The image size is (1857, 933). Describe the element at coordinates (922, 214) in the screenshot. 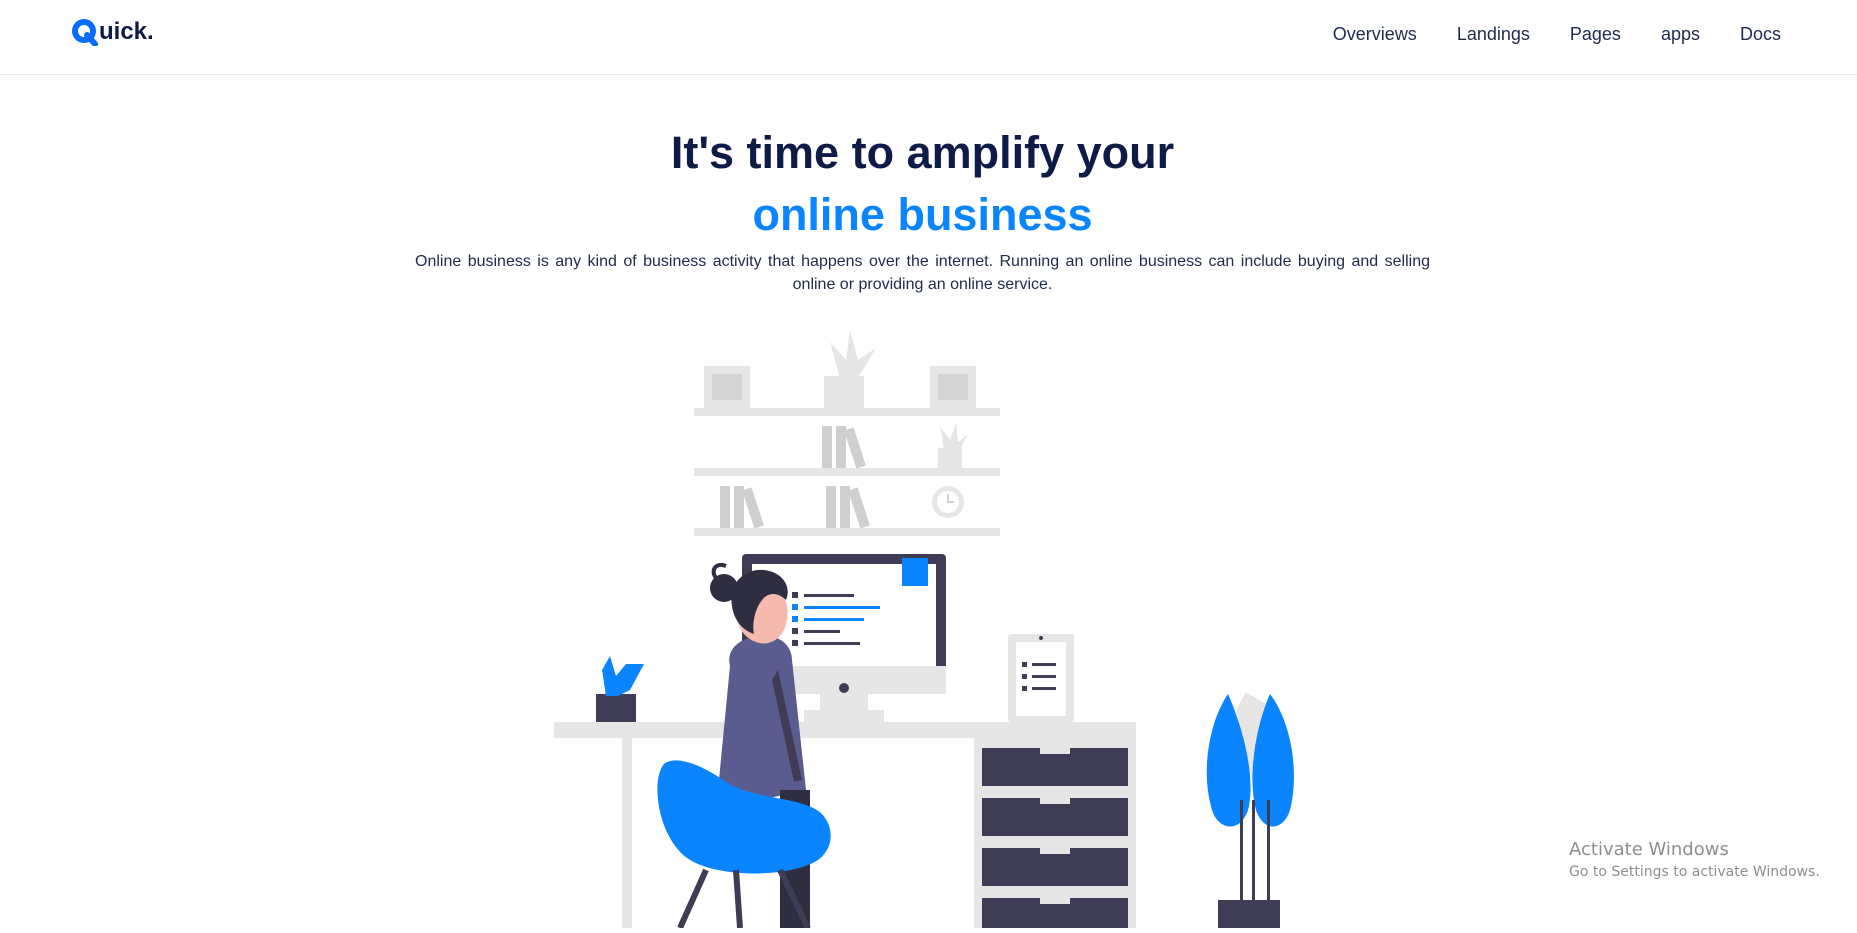

I see `hero-accent-title: online business` at that location.